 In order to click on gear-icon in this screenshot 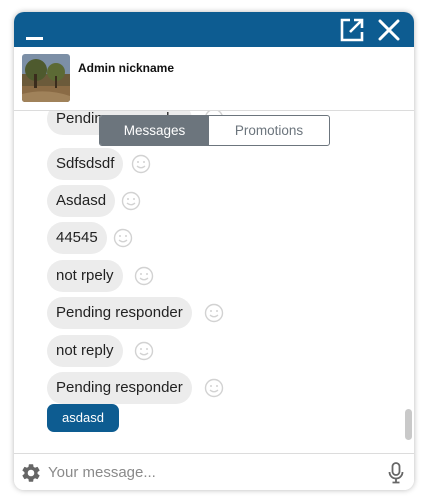, I will do `click(31, 473)`.